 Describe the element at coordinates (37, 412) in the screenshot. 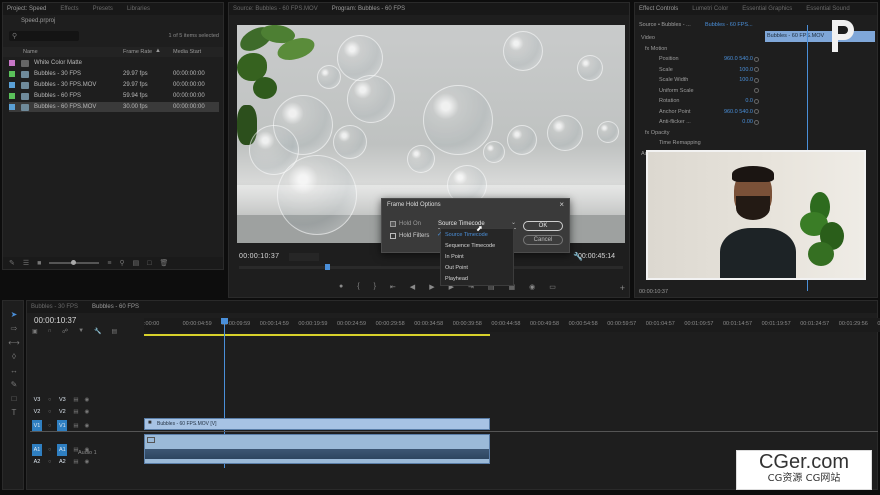

I see `source-patch: V2` at that location.